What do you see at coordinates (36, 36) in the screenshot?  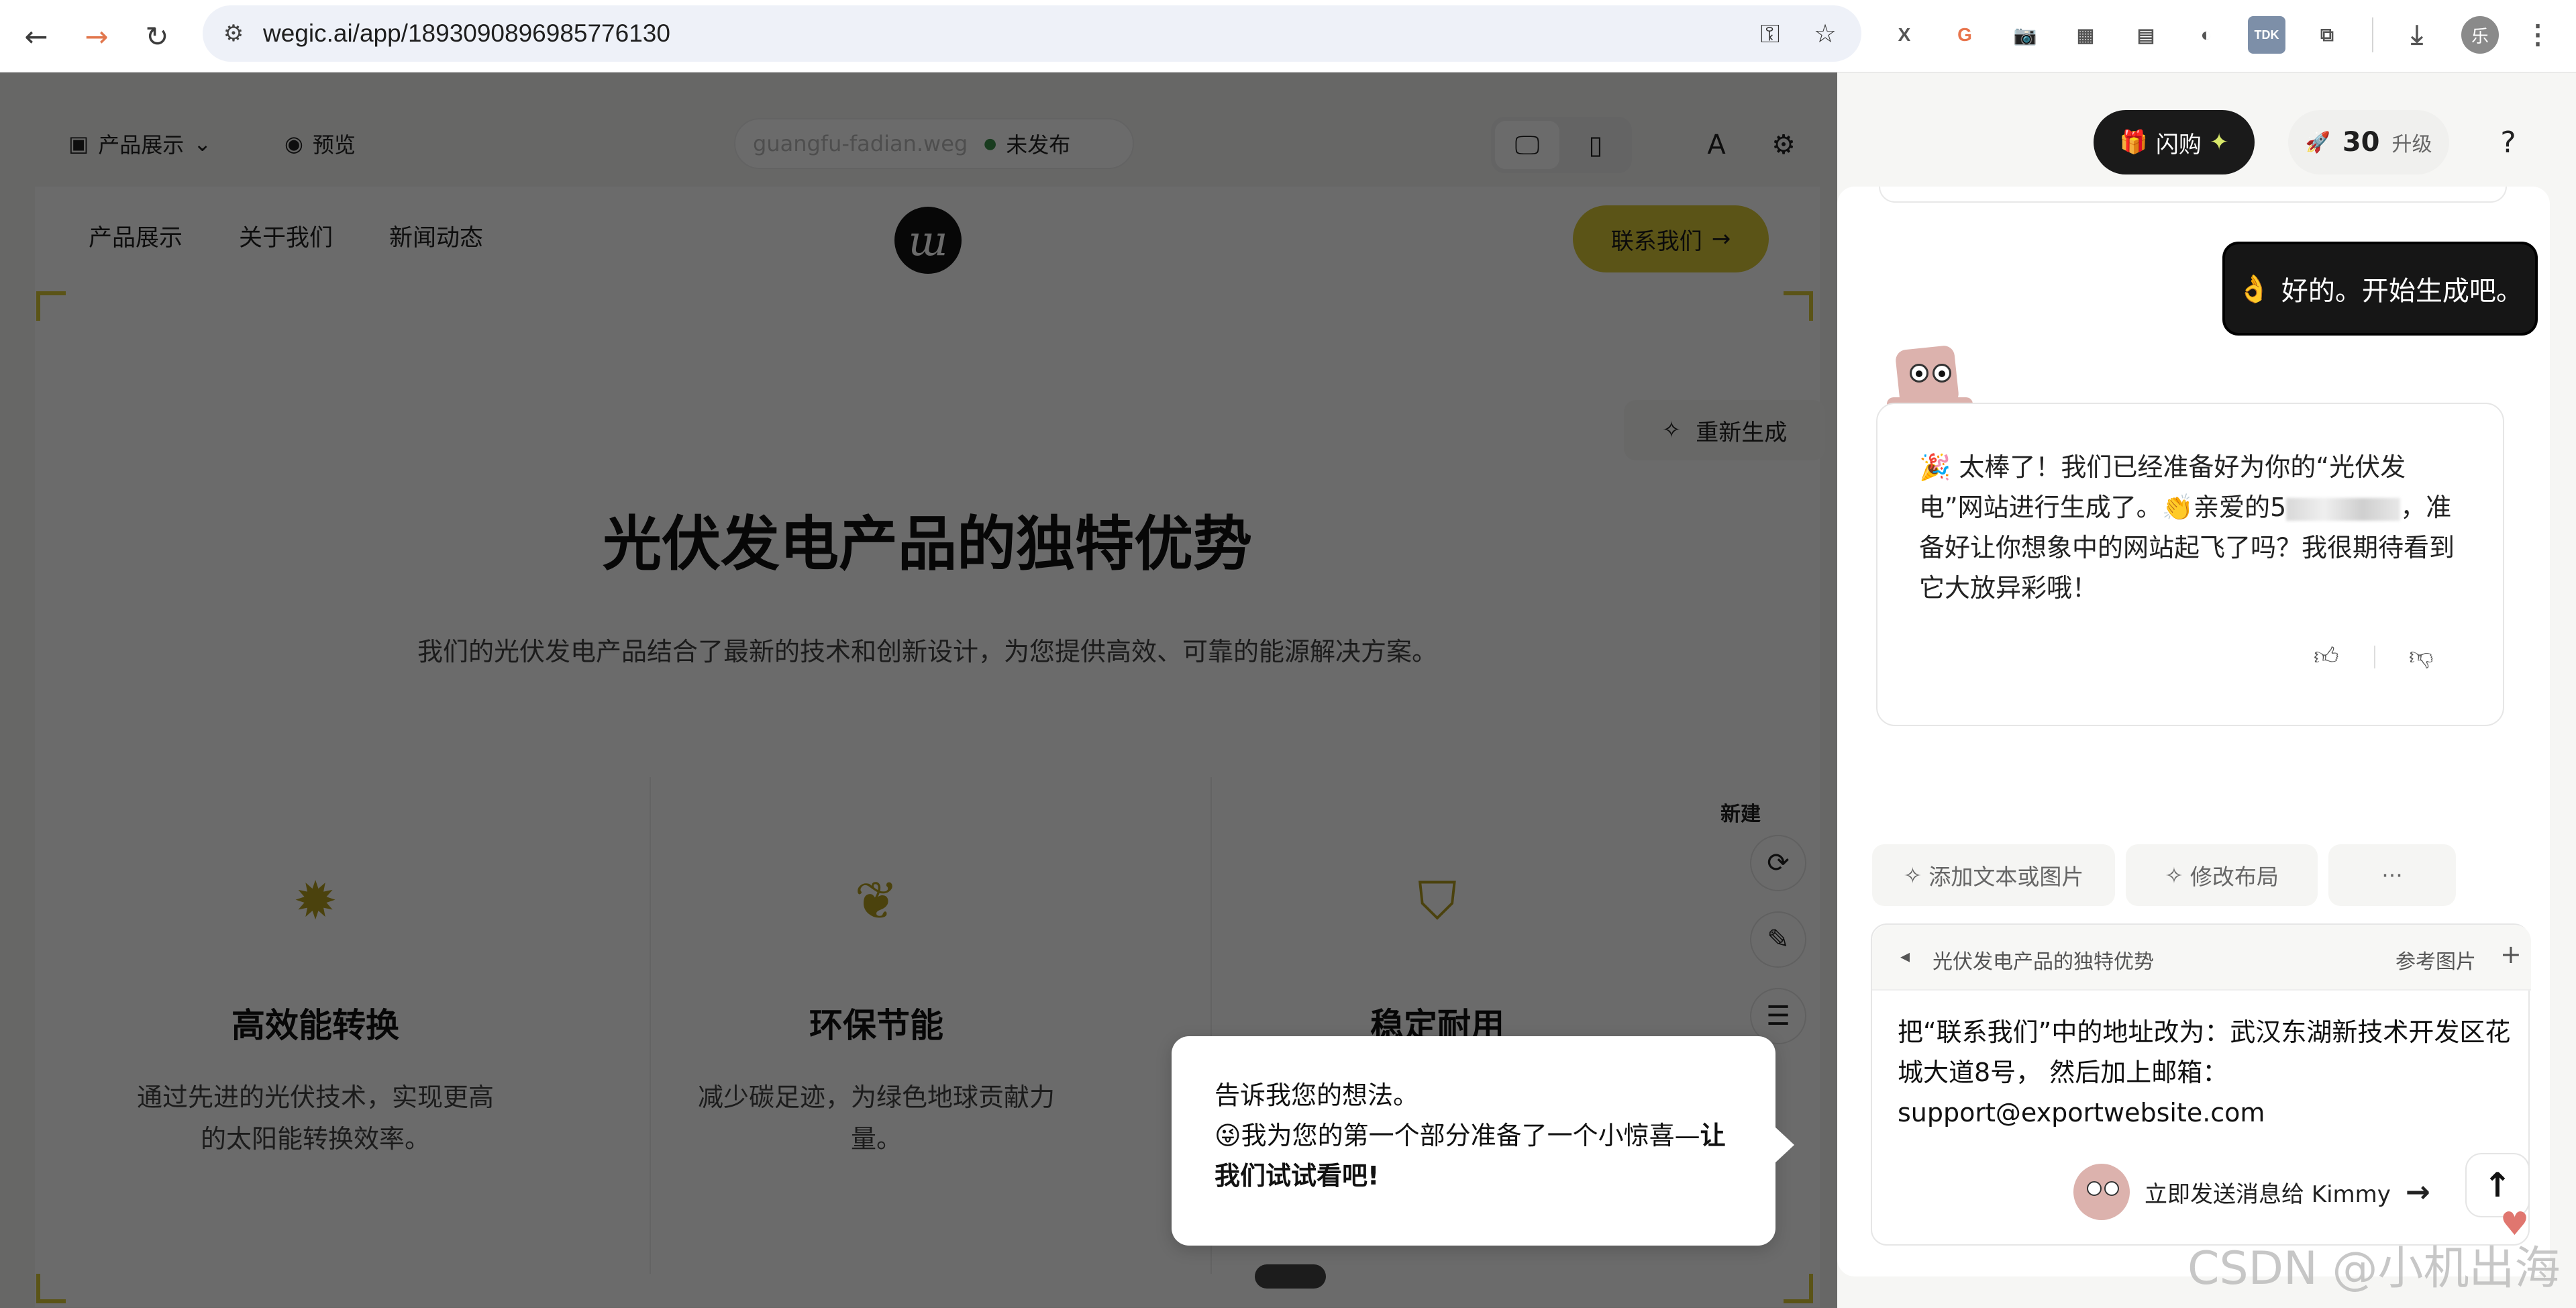 I see `back-icon: ←` at bounding box center [36, 36].